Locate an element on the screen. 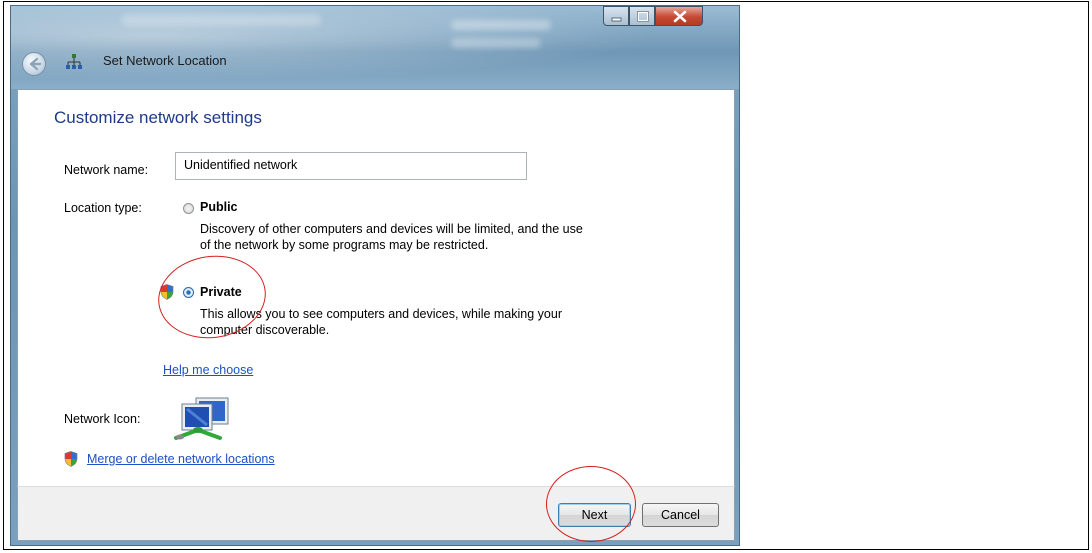 The height and width of the screenshot is (553, 1092). back-button is located at coordinates (34, 64).